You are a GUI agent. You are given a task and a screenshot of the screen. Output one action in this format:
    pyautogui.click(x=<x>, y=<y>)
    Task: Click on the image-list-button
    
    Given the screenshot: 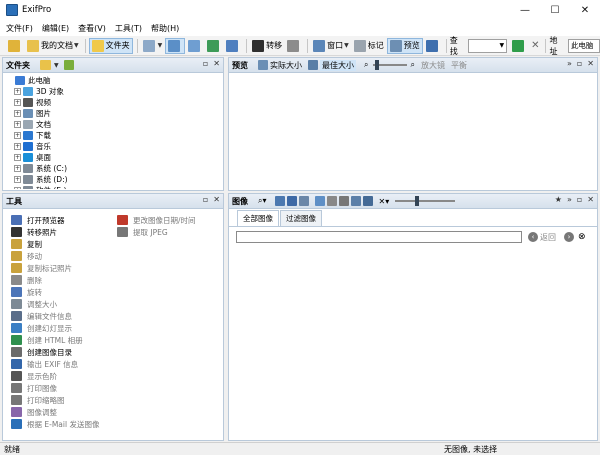 What is the action you would take?
    pyautogui.click(x=195, y=46)
    